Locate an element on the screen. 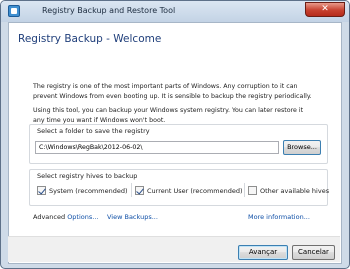 This screenshot has width=350, height=269. next-button: Avançar is located at coordinates (263, 252).